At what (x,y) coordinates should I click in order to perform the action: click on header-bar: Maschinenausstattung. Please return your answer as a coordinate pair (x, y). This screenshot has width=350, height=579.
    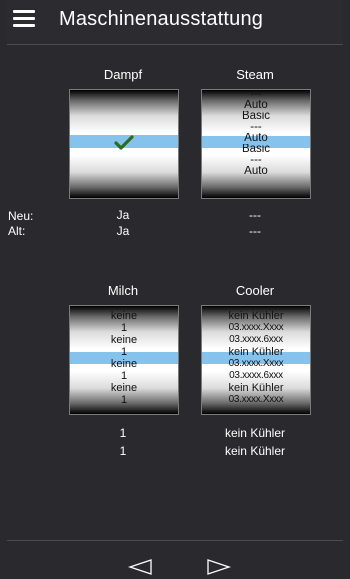
    Looking at the image, I should click on (175, 22).